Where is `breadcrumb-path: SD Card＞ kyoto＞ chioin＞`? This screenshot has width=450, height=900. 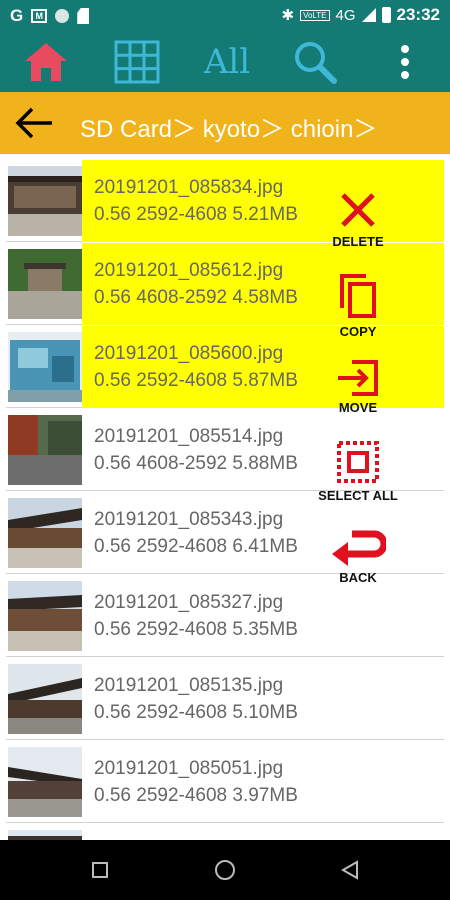 breadcrumb-path: SD Card＞ kyoto＞ chioin＞ is located at coordinates (228, 126).